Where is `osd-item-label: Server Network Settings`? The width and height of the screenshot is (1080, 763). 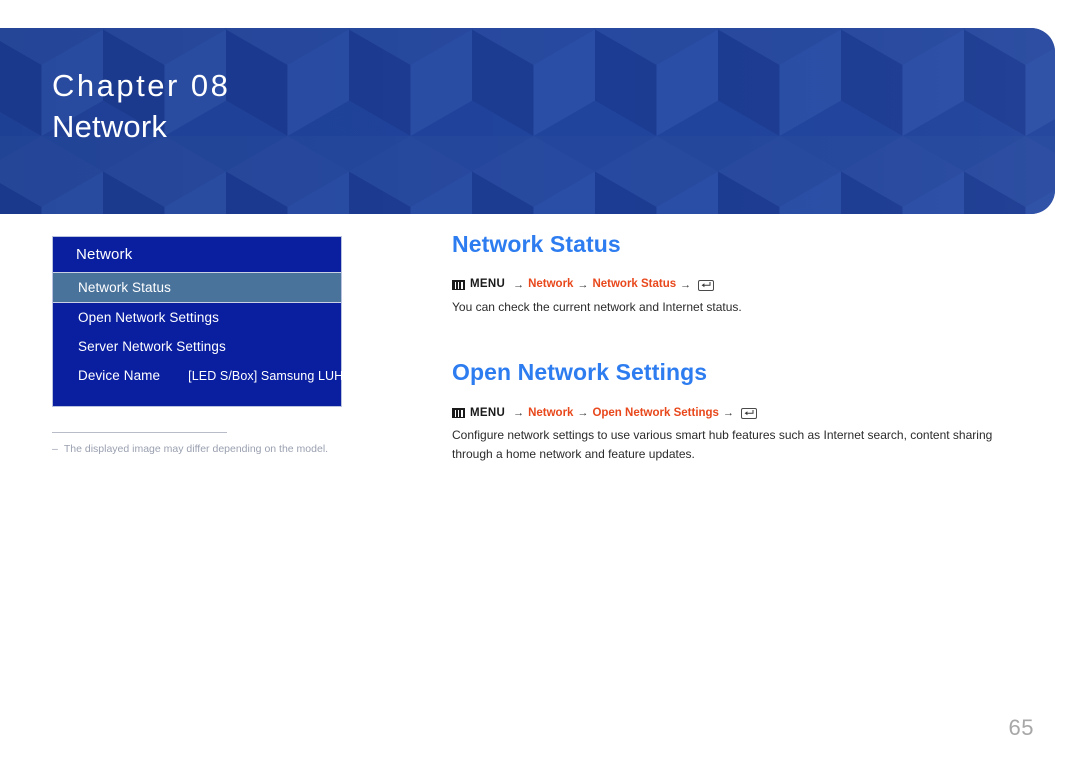 osd-item-label: Server Network Settings is located at coordinates (152, 346).